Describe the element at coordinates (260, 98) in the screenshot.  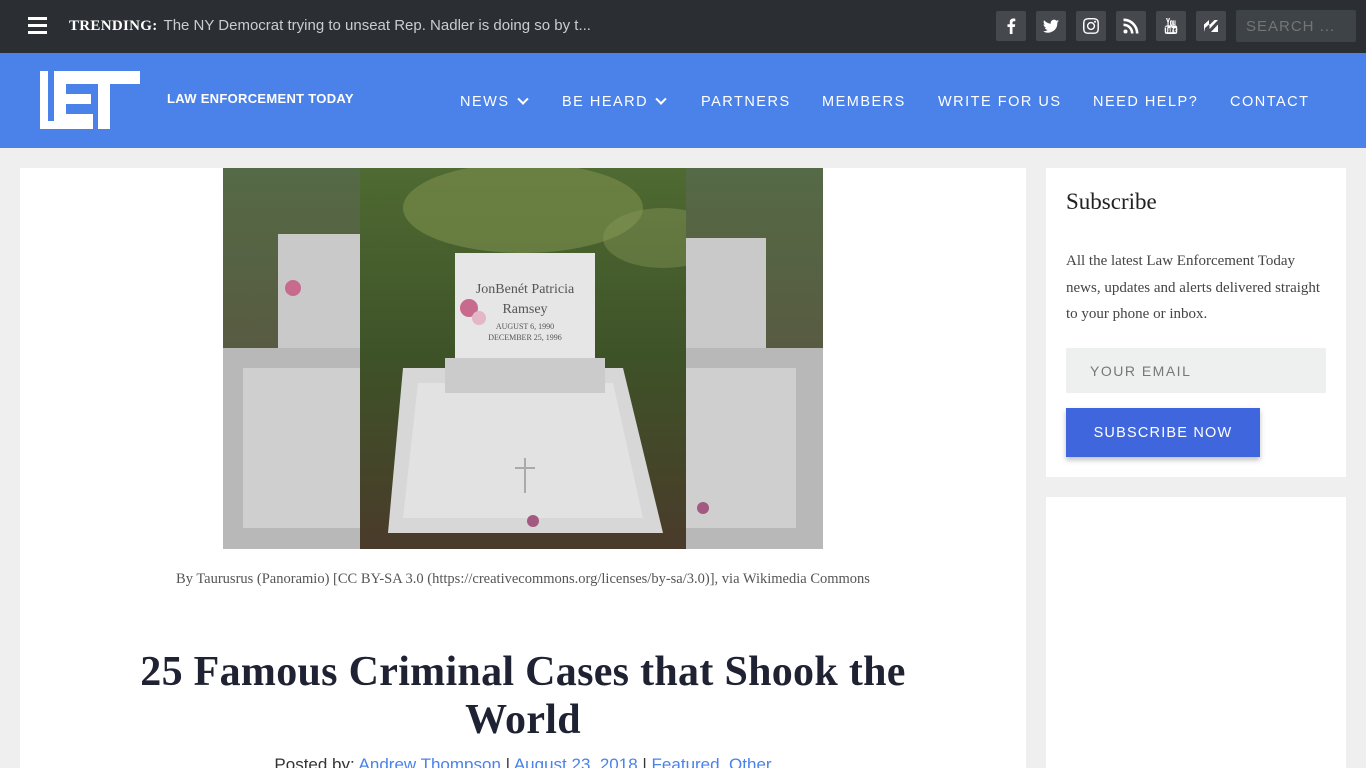
I see `brand-name: LAW ENFORCEMENT TODAY` at that location.